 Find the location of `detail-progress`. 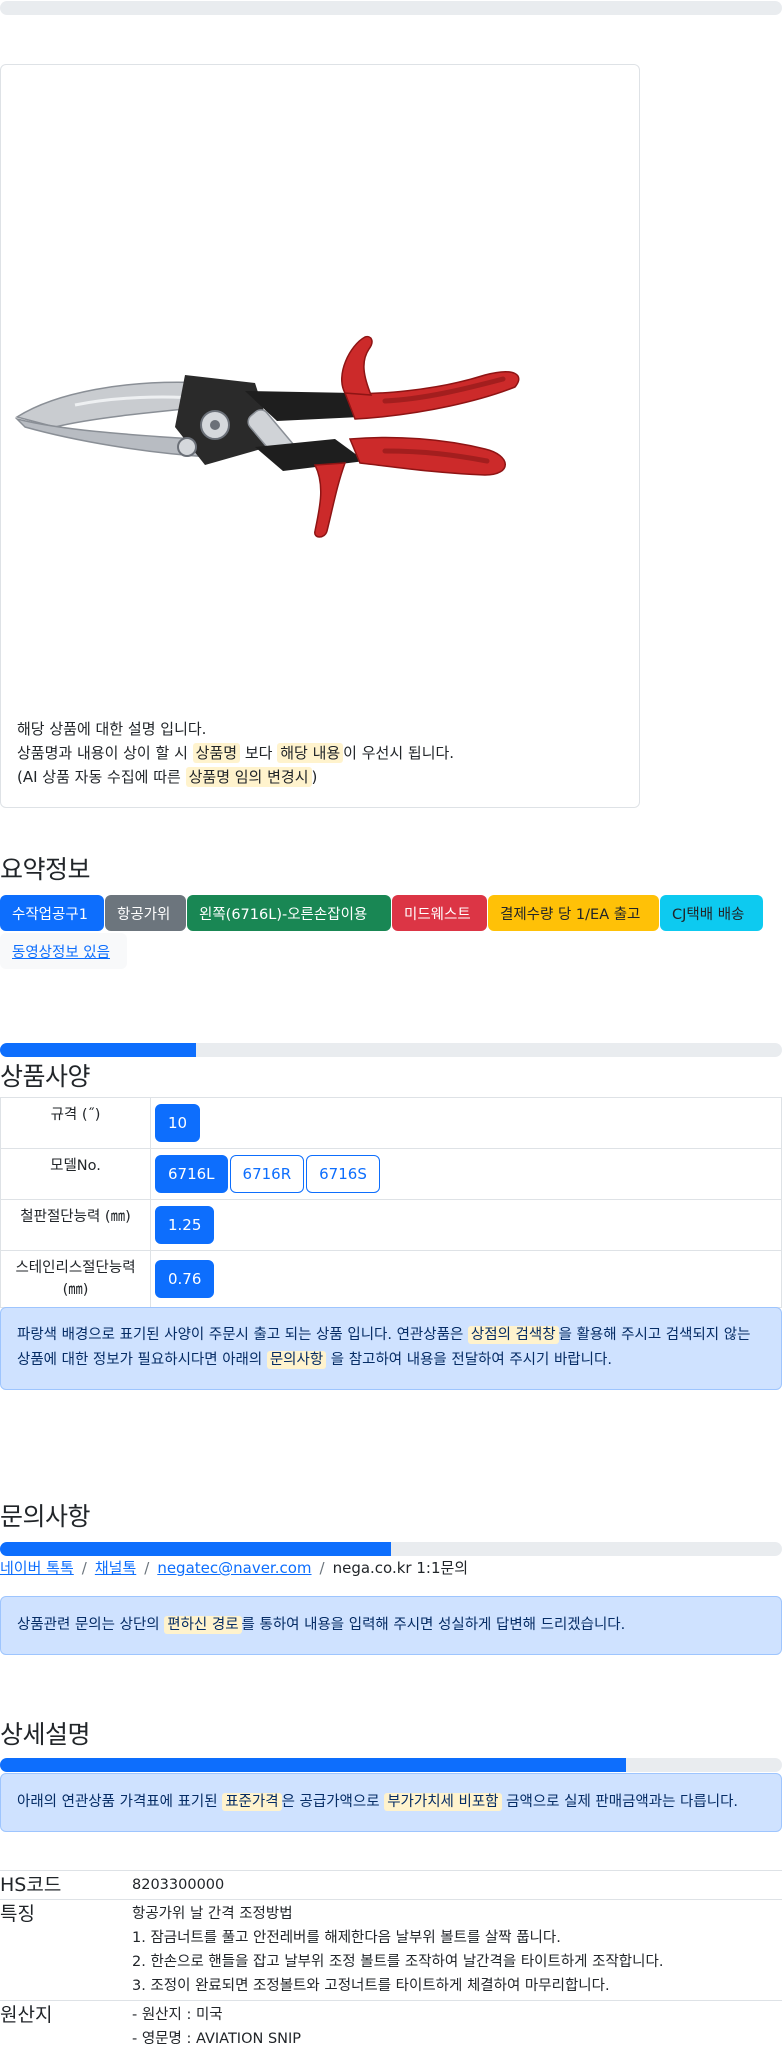

detail-progress is located at coordinates (391, 1765).